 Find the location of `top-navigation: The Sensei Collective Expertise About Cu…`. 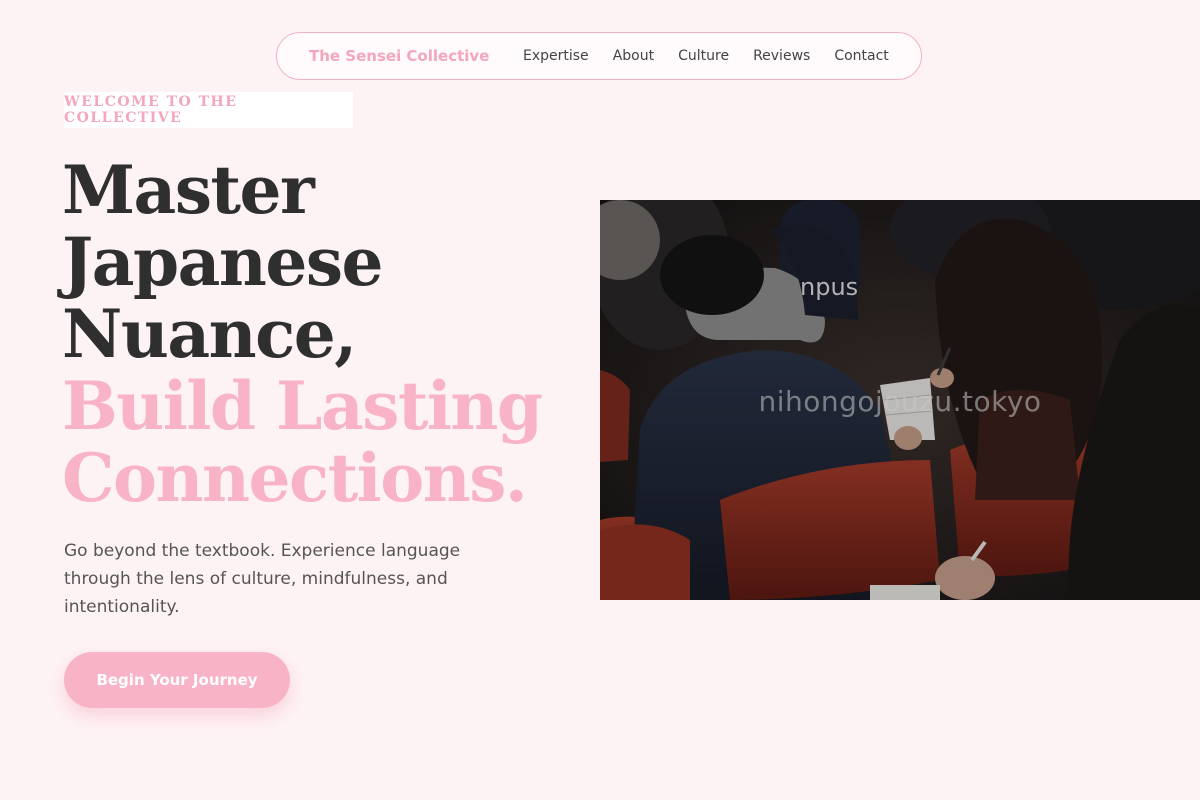

top-navigation: The Sensei Collective Expertise About Cu… is located at coordinates (599, 56).